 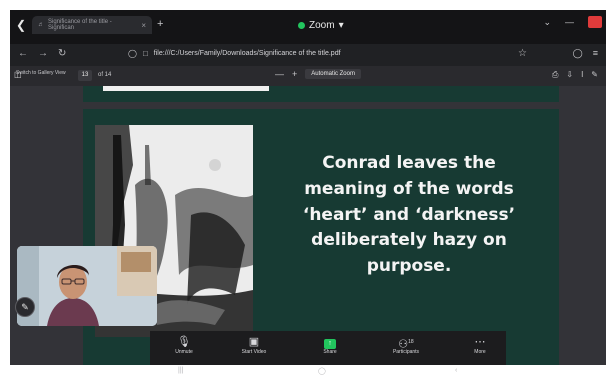 What do you see at coordinates (582, 75) in the screenshot?
I see `text-tool-icon: I` at bounding box center [582, 75].